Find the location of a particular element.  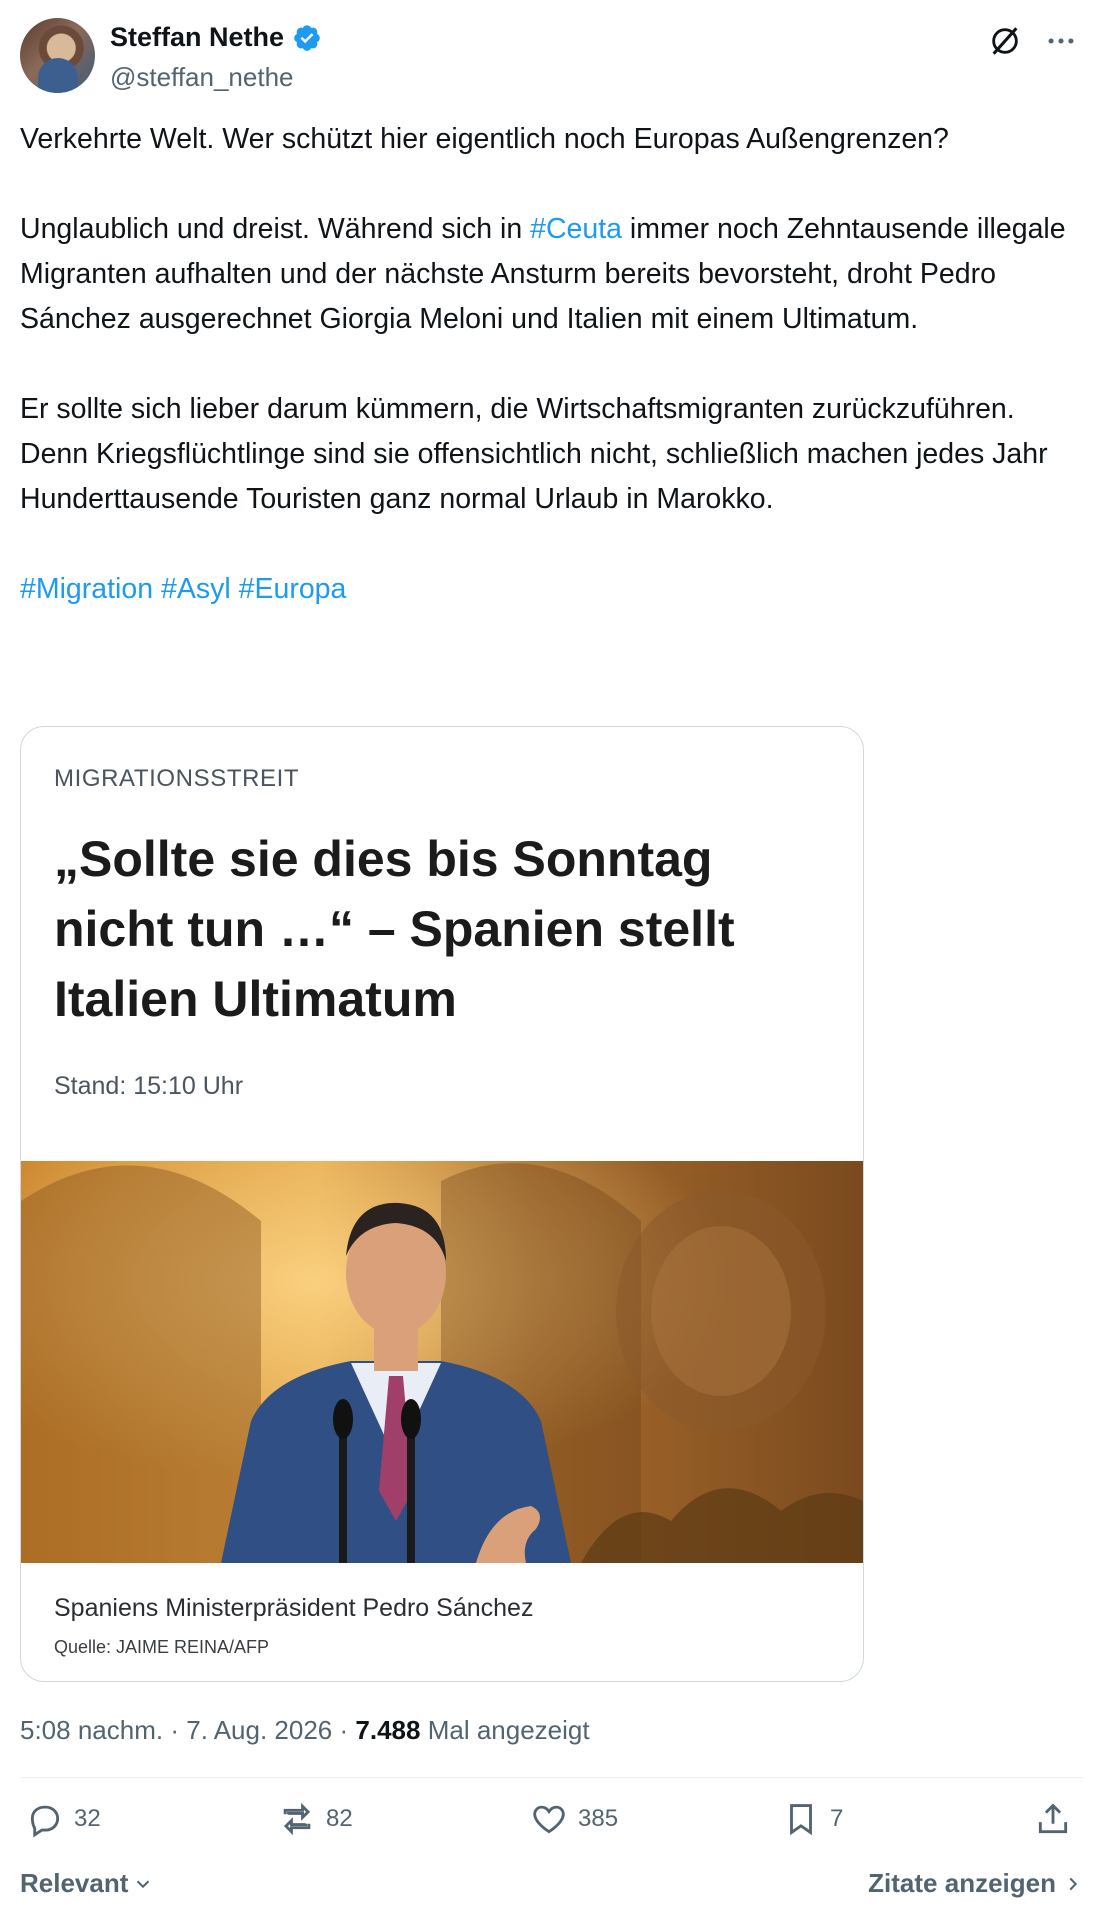

share-icon is located at coordinates (1053, 1818).